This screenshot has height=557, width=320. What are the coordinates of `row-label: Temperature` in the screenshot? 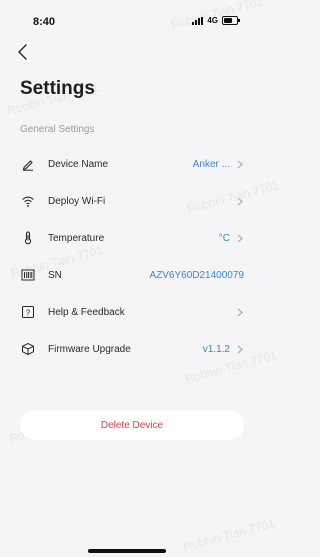 It's located at (76, 238).